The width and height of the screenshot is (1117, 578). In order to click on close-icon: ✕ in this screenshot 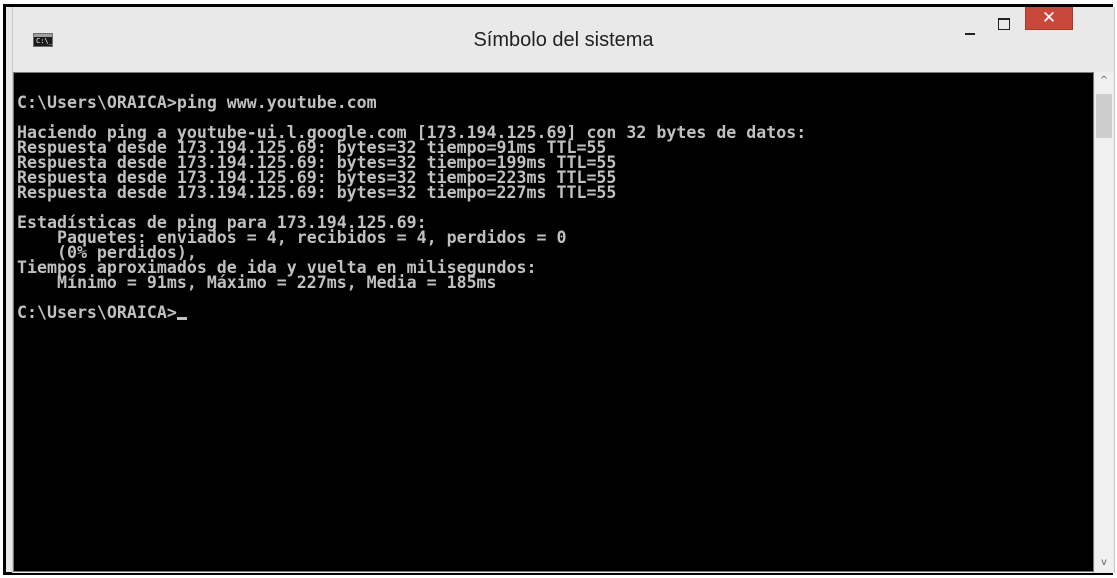, I will do `click(1049, 18)`.